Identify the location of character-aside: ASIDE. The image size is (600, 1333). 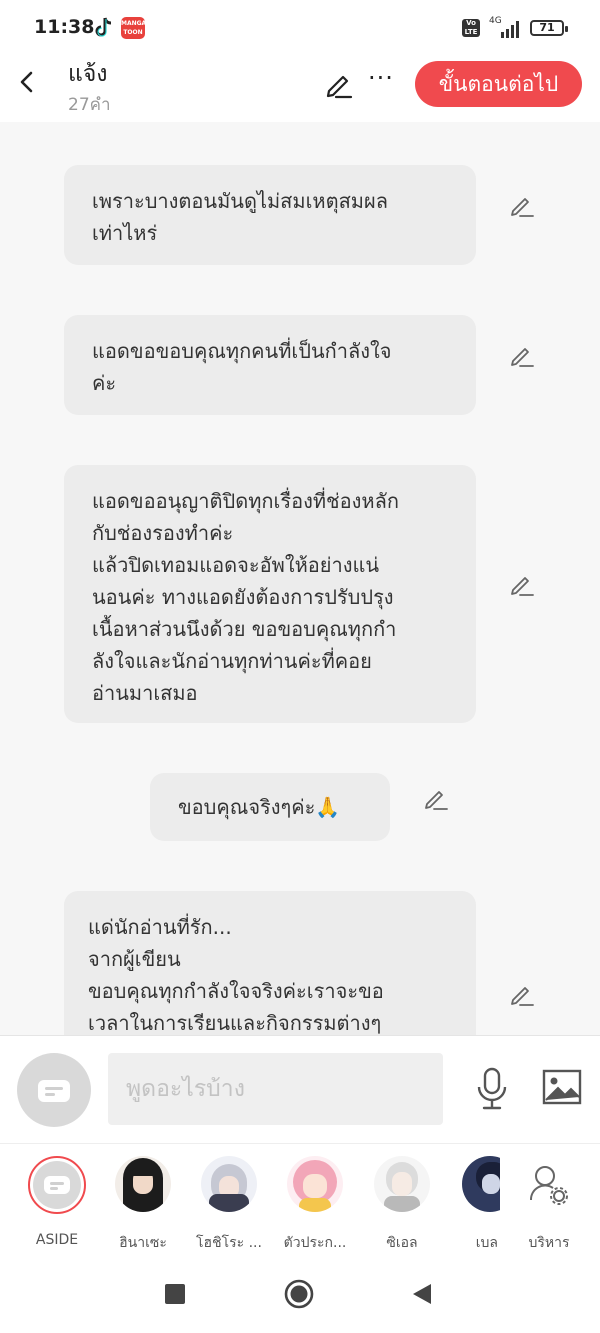
(57, 1202).